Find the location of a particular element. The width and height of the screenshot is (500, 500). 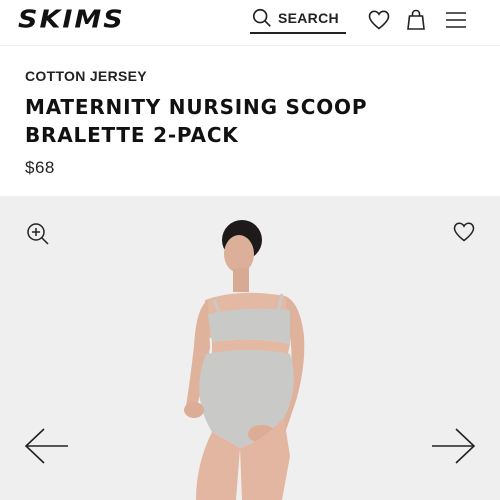

product-title: MATERNITY NURSING SCOOP BRALETTE 2-PACK is located at coordinates (196, 121).